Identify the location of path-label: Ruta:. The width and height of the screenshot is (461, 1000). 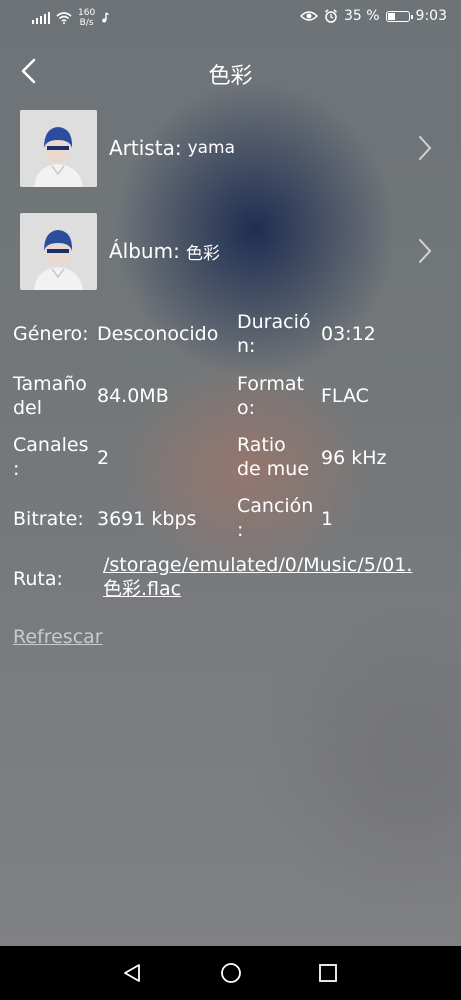
(38, 579).